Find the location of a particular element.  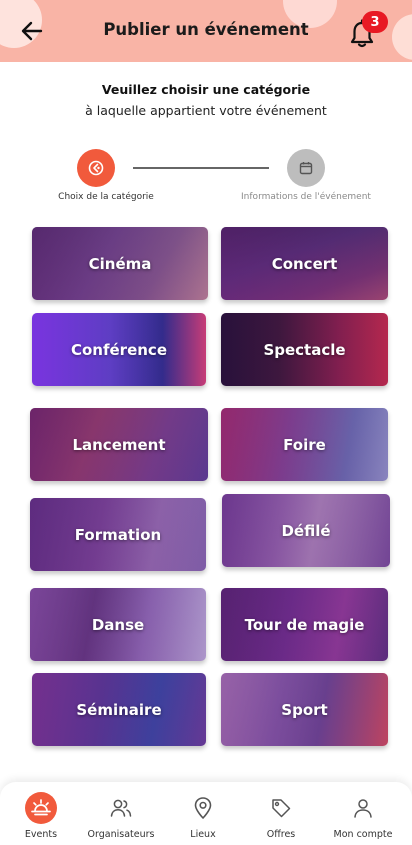

category-label: Séminaire is located at coordinates (119, 709).